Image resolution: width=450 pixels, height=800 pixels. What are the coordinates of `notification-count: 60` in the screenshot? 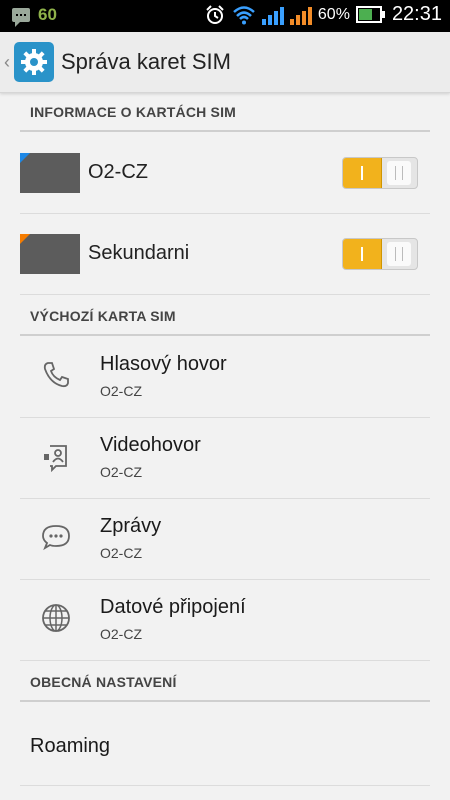 It's located at (47, 14).